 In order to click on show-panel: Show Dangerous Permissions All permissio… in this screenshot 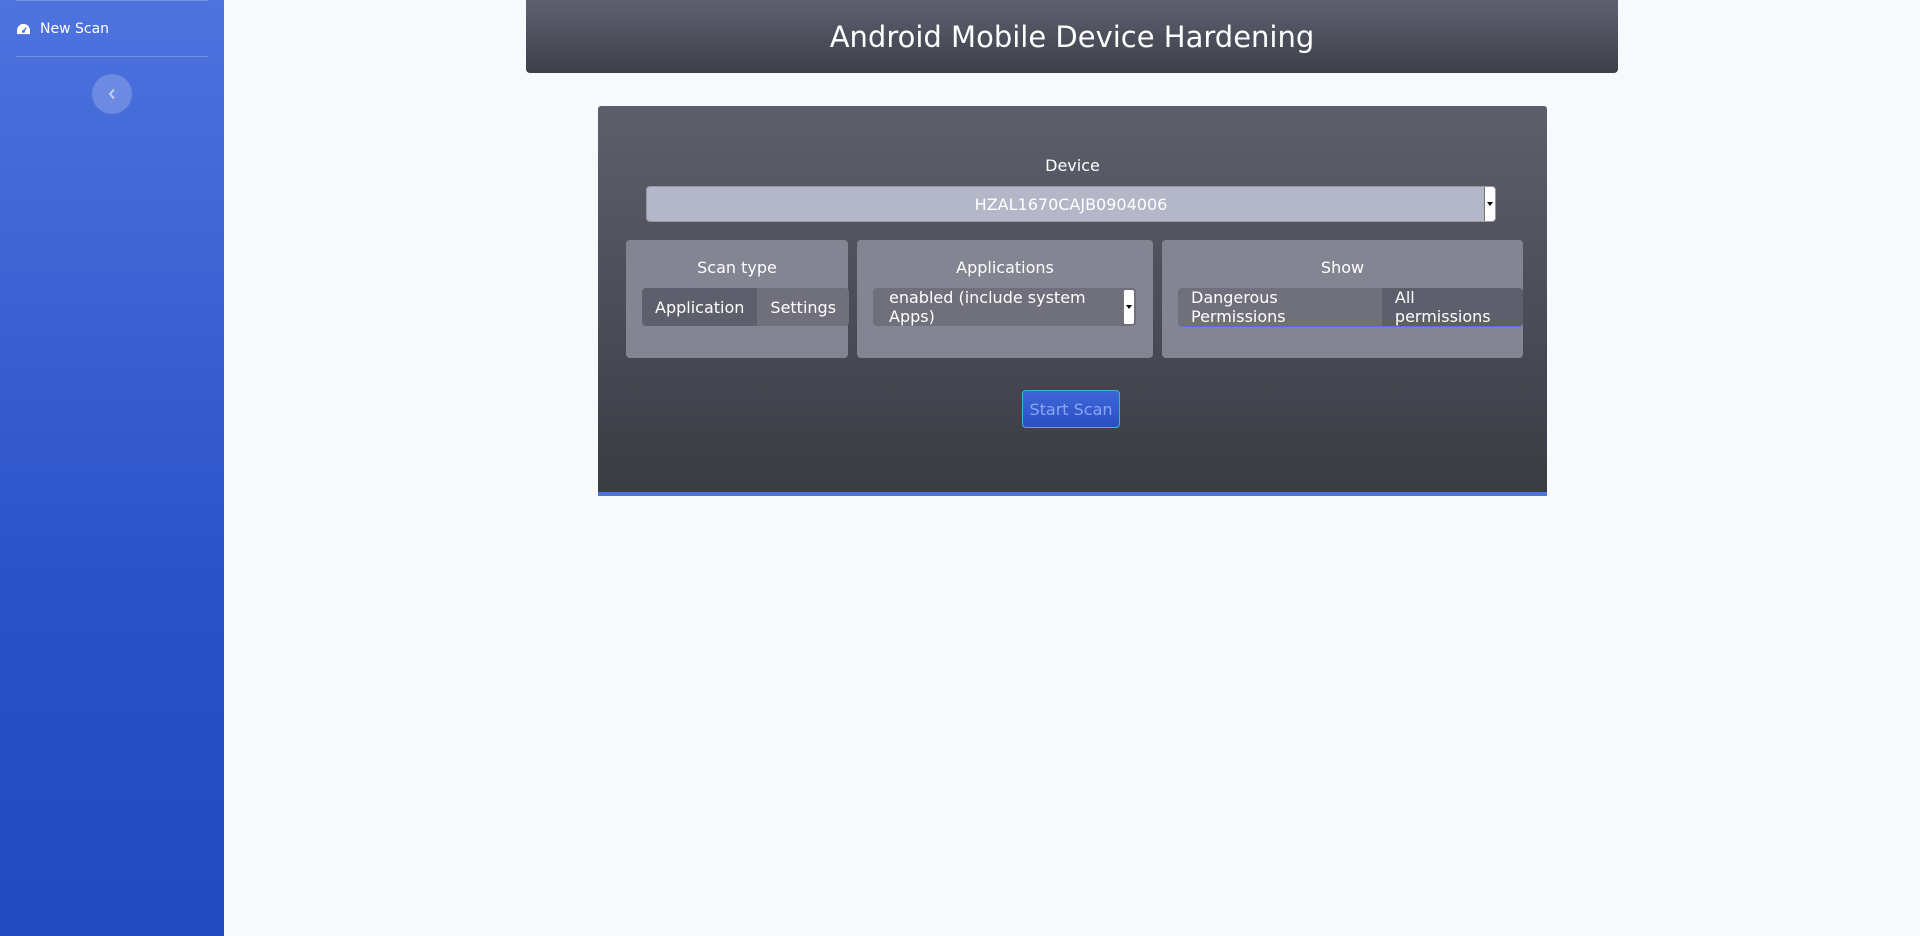, I will do `click(1342, 299)`.